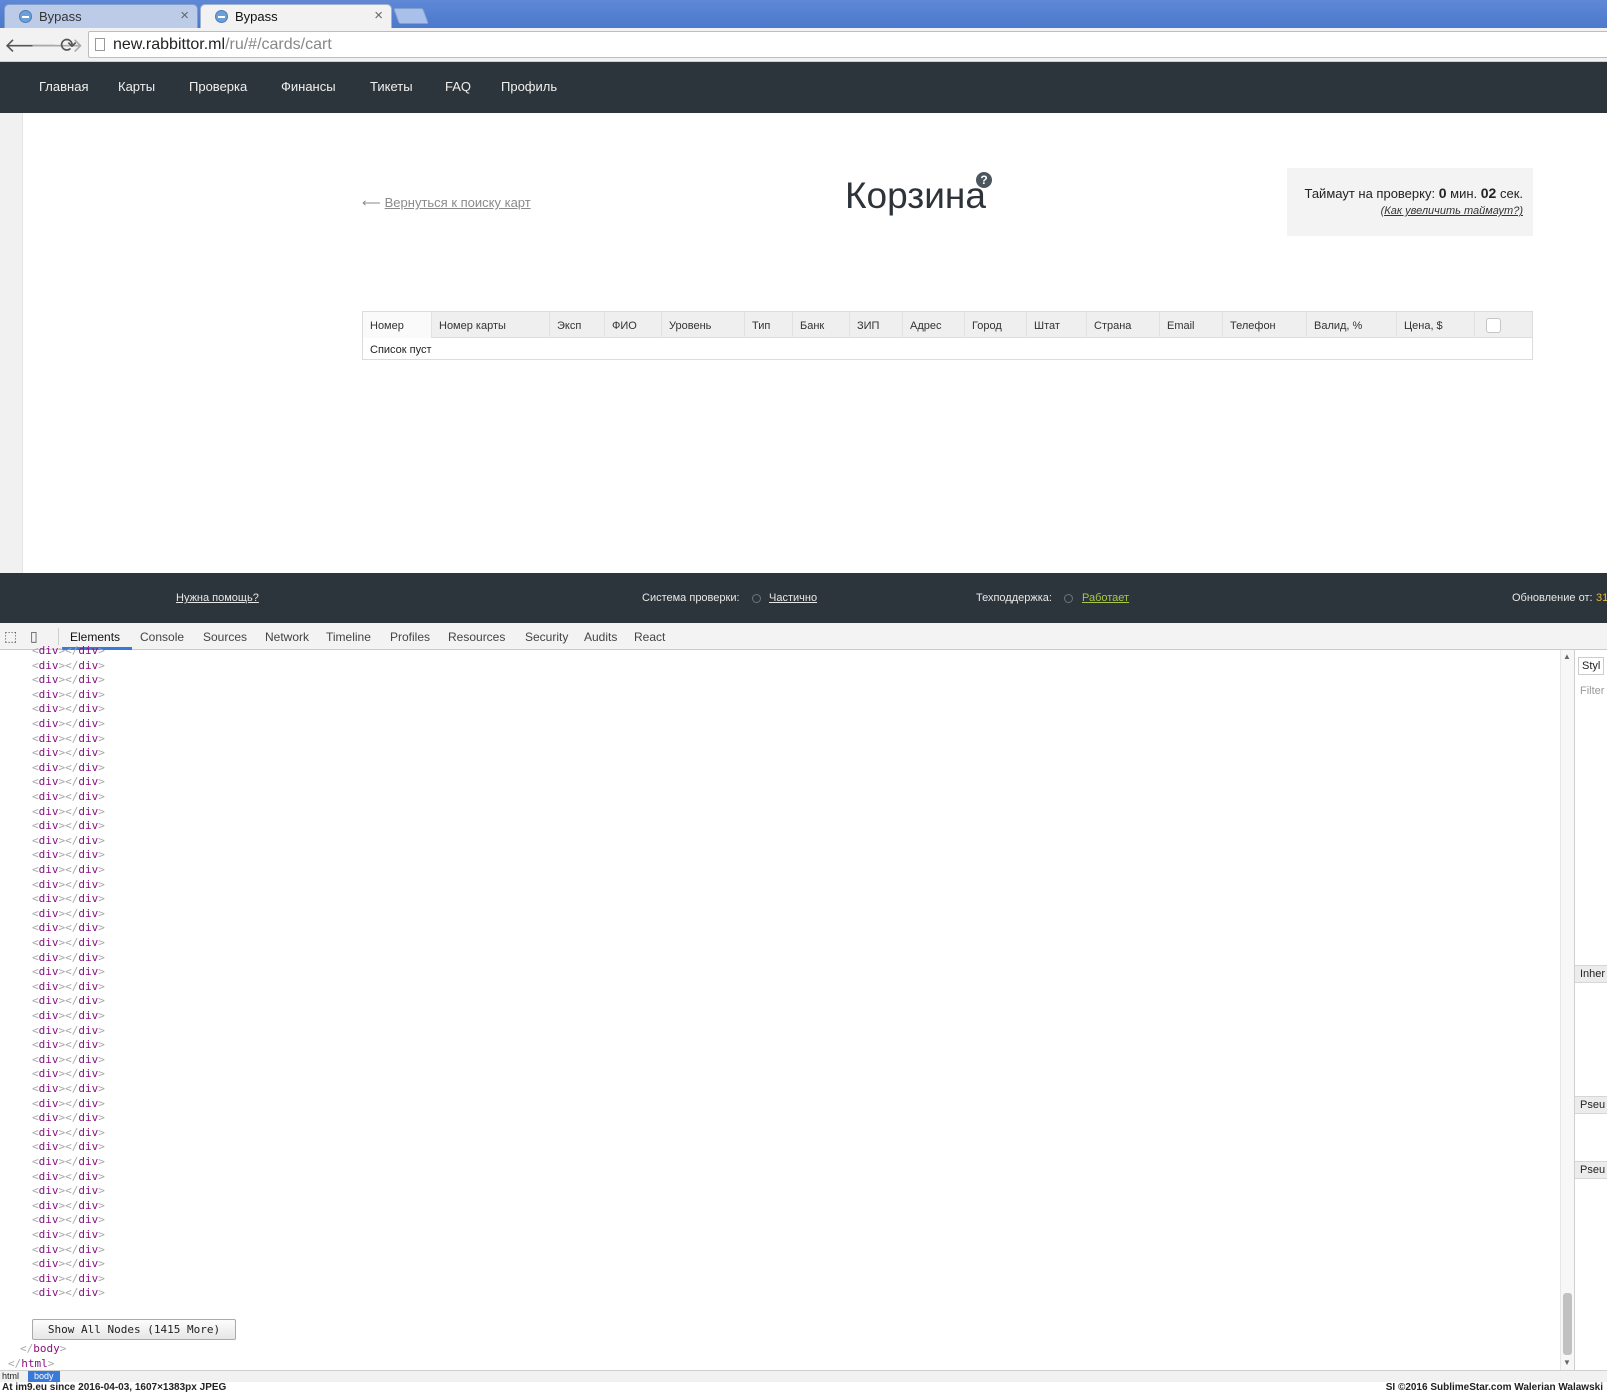  What do you see at coordinates (101, 16) in the screenshot?
I see `browser-tab-1: Bypass ×` at bounding box center [101, 16].